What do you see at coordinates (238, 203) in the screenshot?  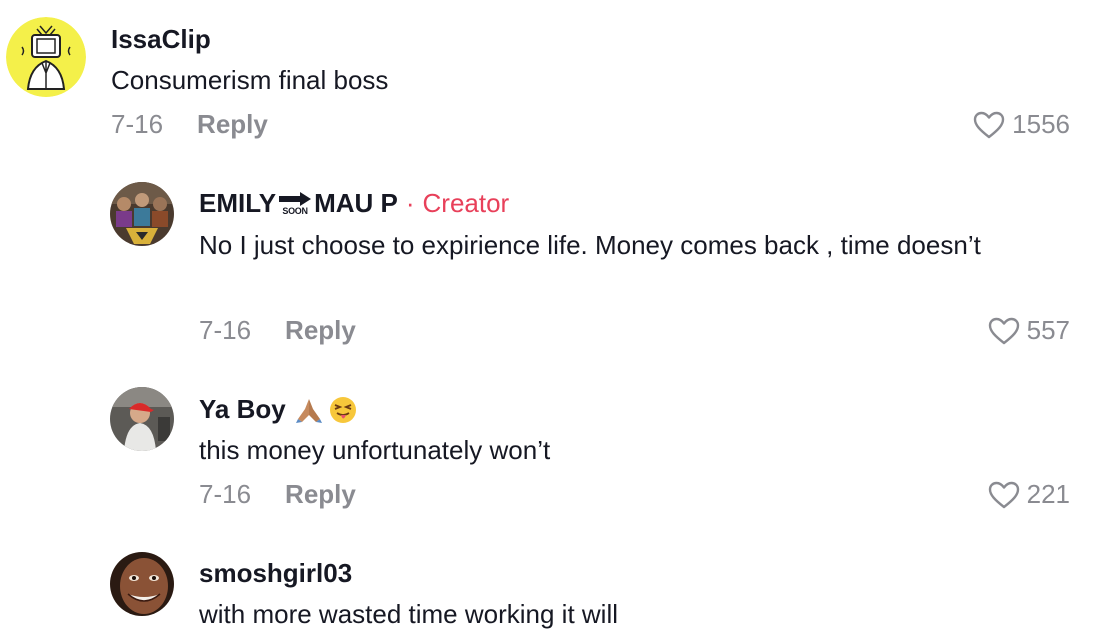 I see `username-part: EMILY` at bounding box center [238, 203].